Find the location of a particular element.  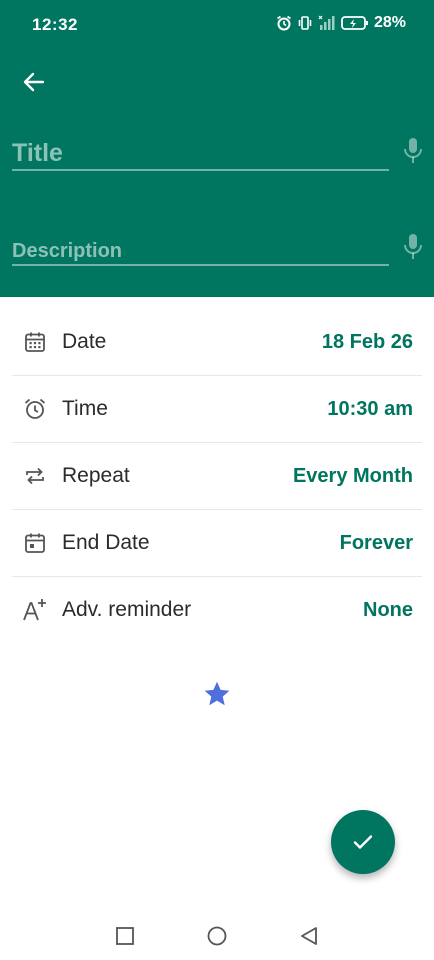

star-icon is located at coordinates (217, 694).